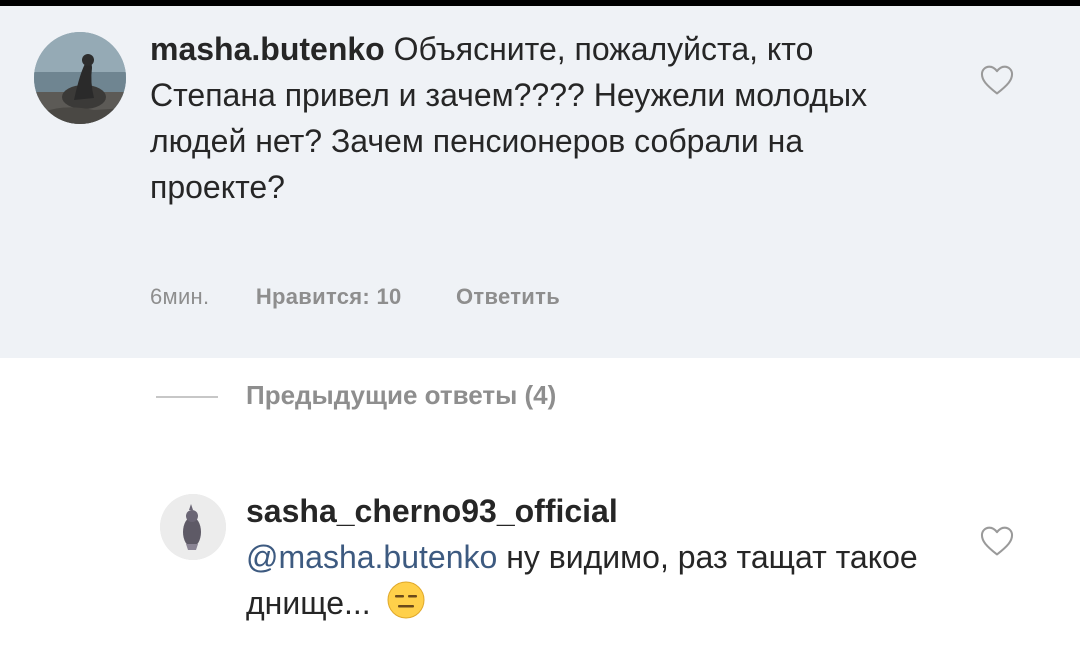 This screenshot has height=652, width=1080. I want to click on comment-username: masha.butenko, so click(267, 49).